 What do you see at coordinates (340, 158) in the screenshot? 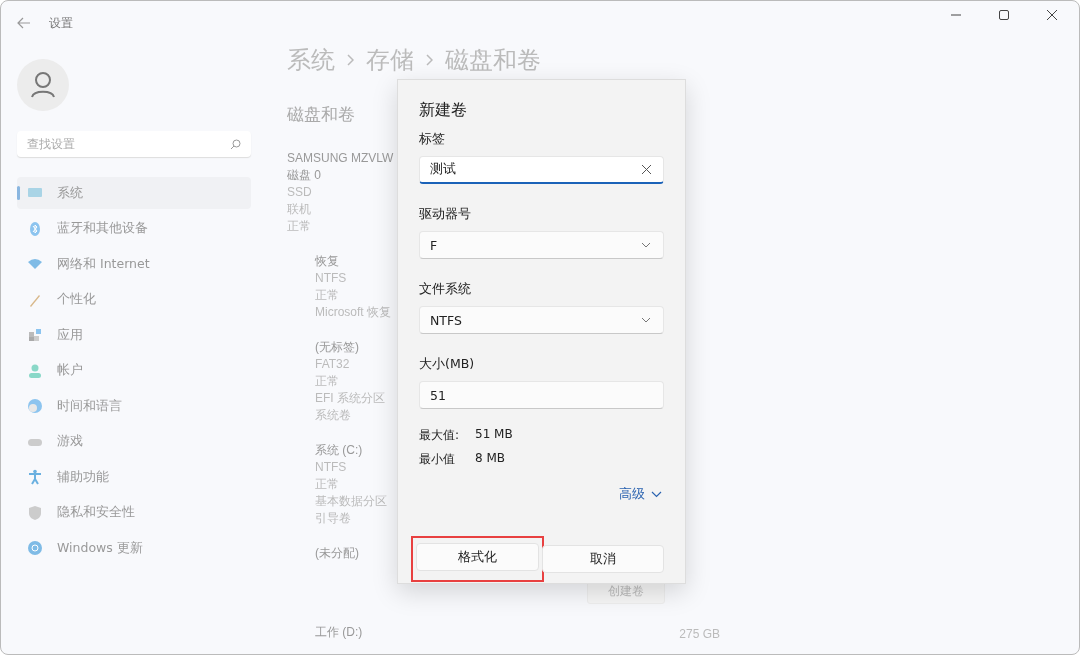
I see `disk-info-text: SAMSUNG MZVLW` at bounding box center [340, 158].